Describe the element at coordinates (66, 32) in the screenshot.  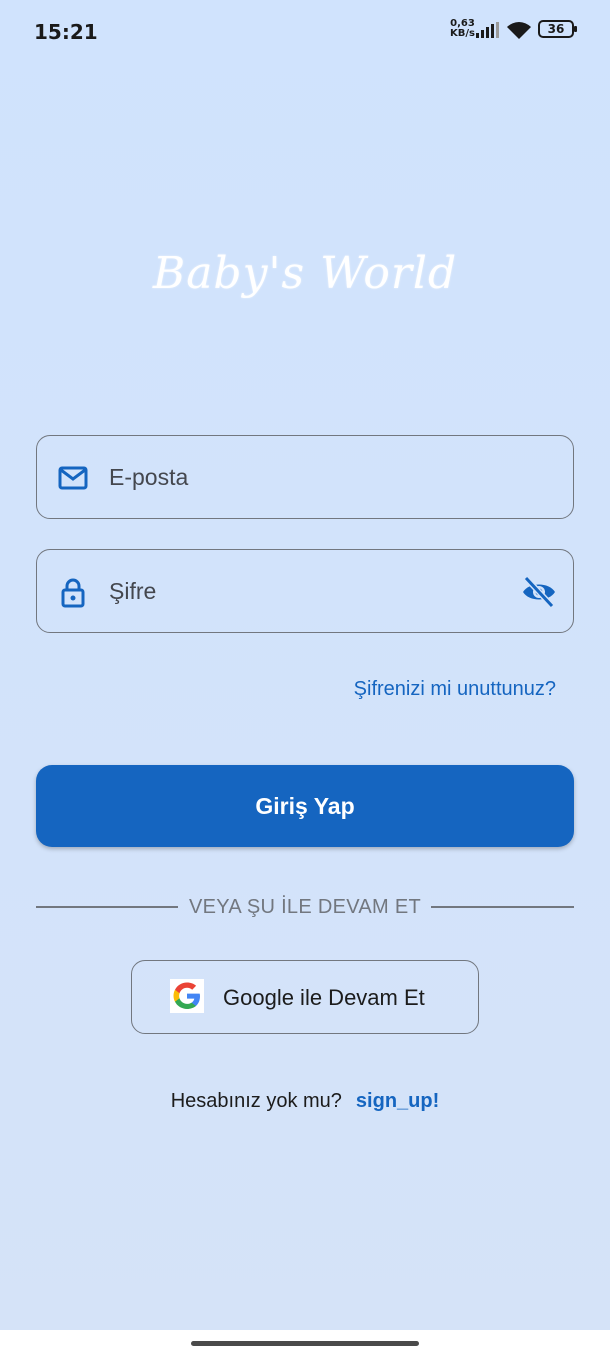
I see `status-time: 15:21` at that location.